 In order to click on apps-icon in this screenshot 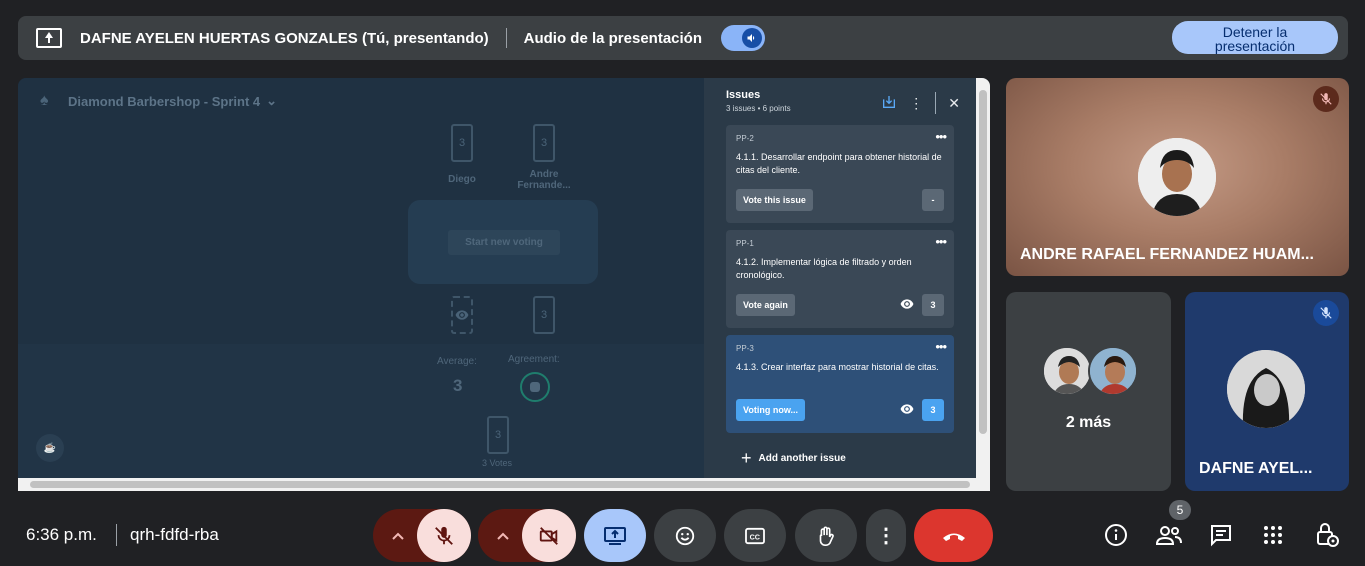, I will do `click(1273, 535)`.